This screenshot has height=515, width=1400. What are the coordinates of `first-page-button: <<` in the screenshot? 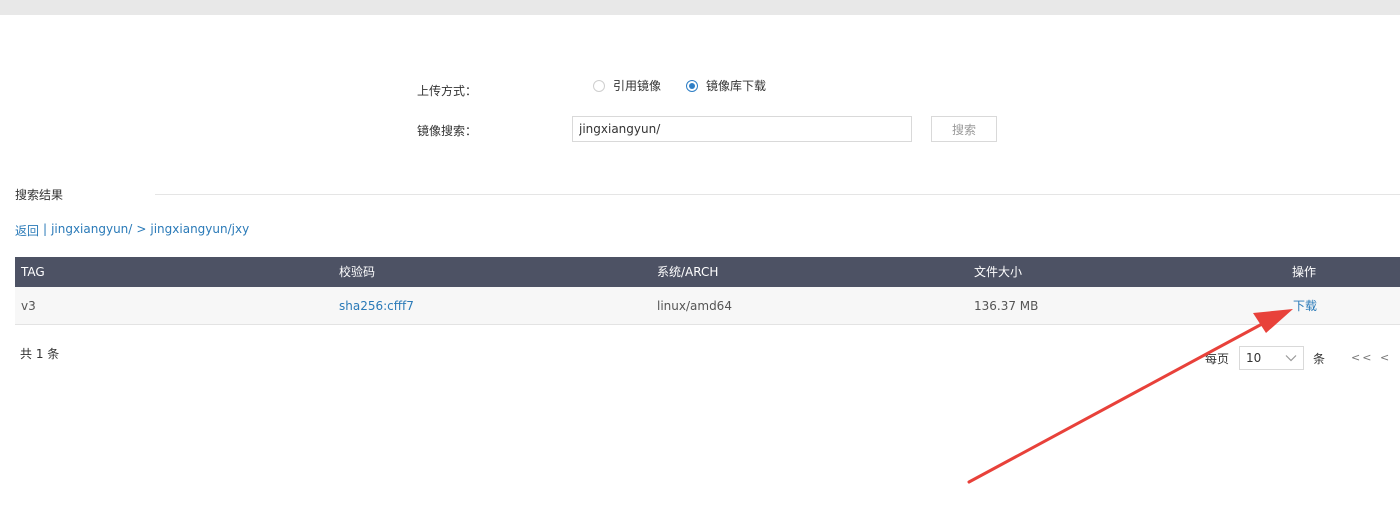 It's located at (1362, 357).